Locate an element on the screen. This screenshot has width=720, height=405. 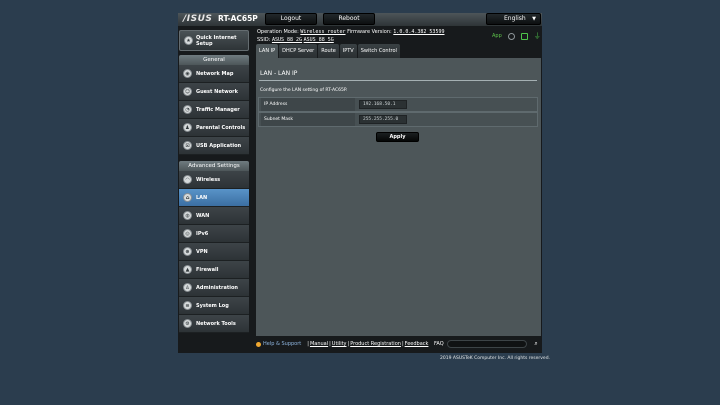
sidebar-item-guest-network: ☺ Guest Network is located at coordinates (214, 92).